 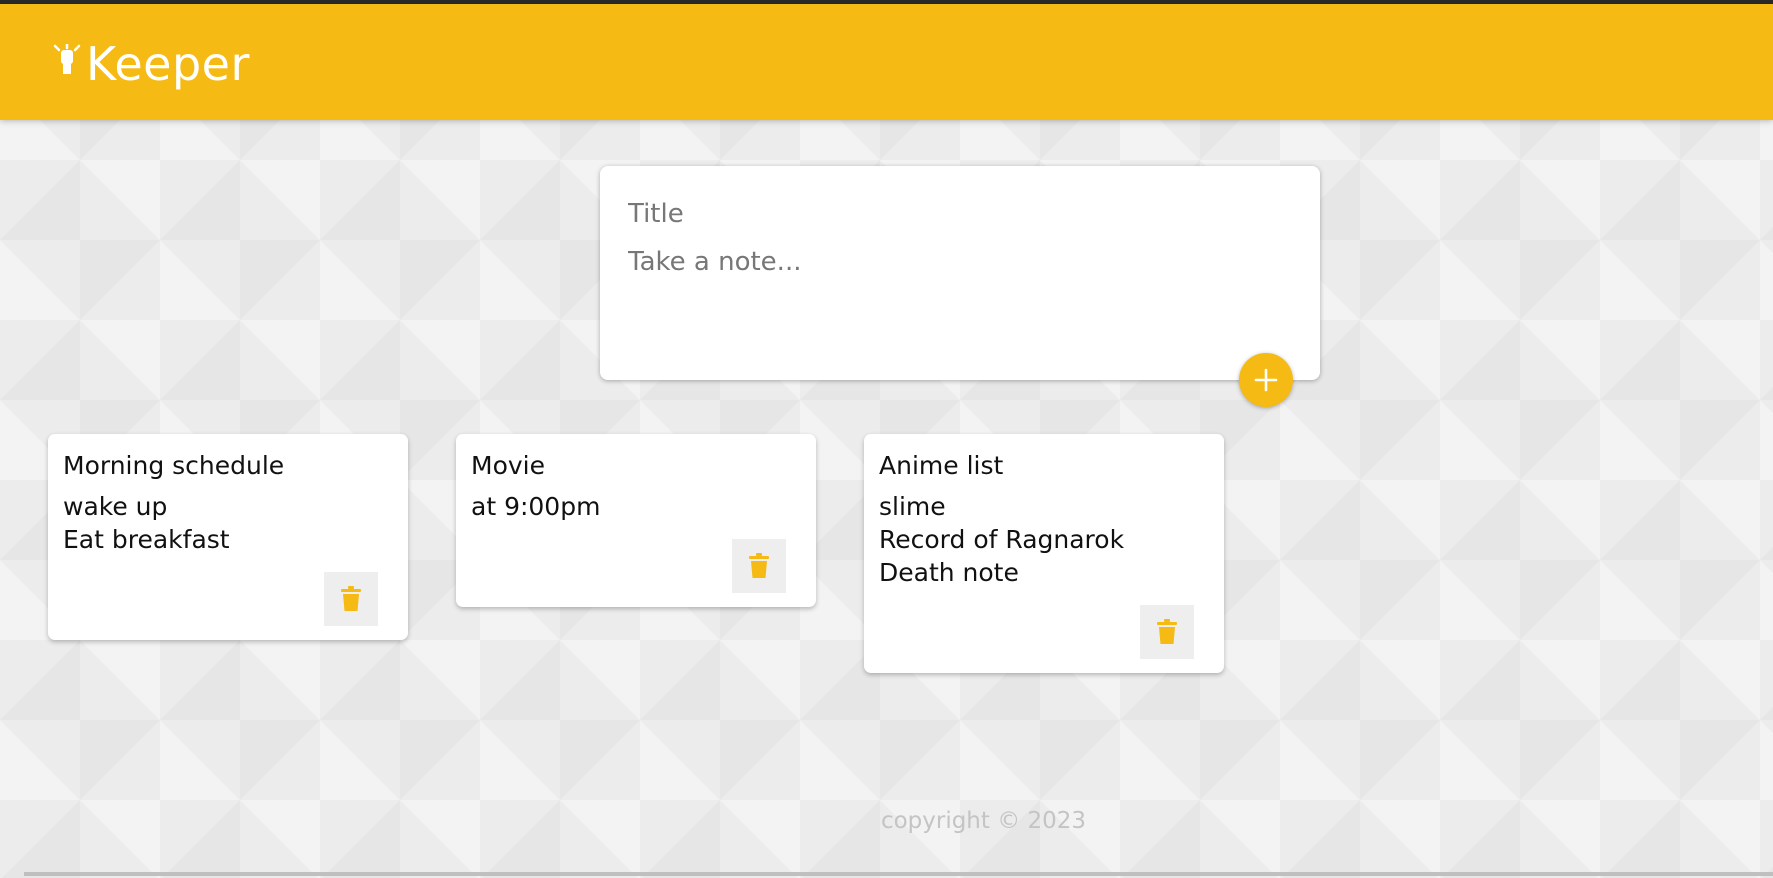 I want to click on note-content-line: slime, so click(x=912, y=506).